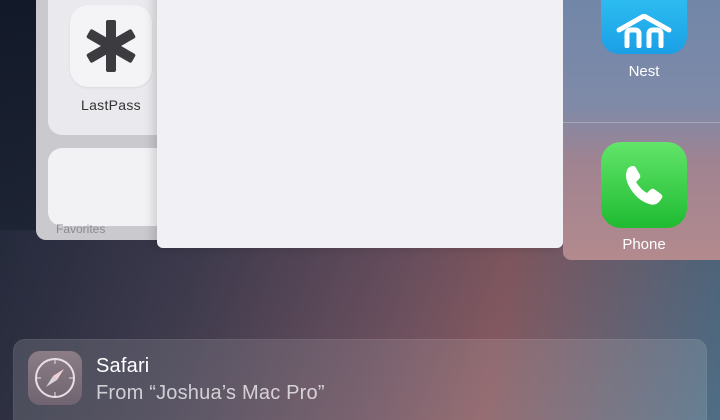 Image resolution: width=720 pixels, height=420 pixels. What do you see at coordinates (644, 185) in the screenshot?
I see `phone-handset-icon` at bounding box center [644, 185].